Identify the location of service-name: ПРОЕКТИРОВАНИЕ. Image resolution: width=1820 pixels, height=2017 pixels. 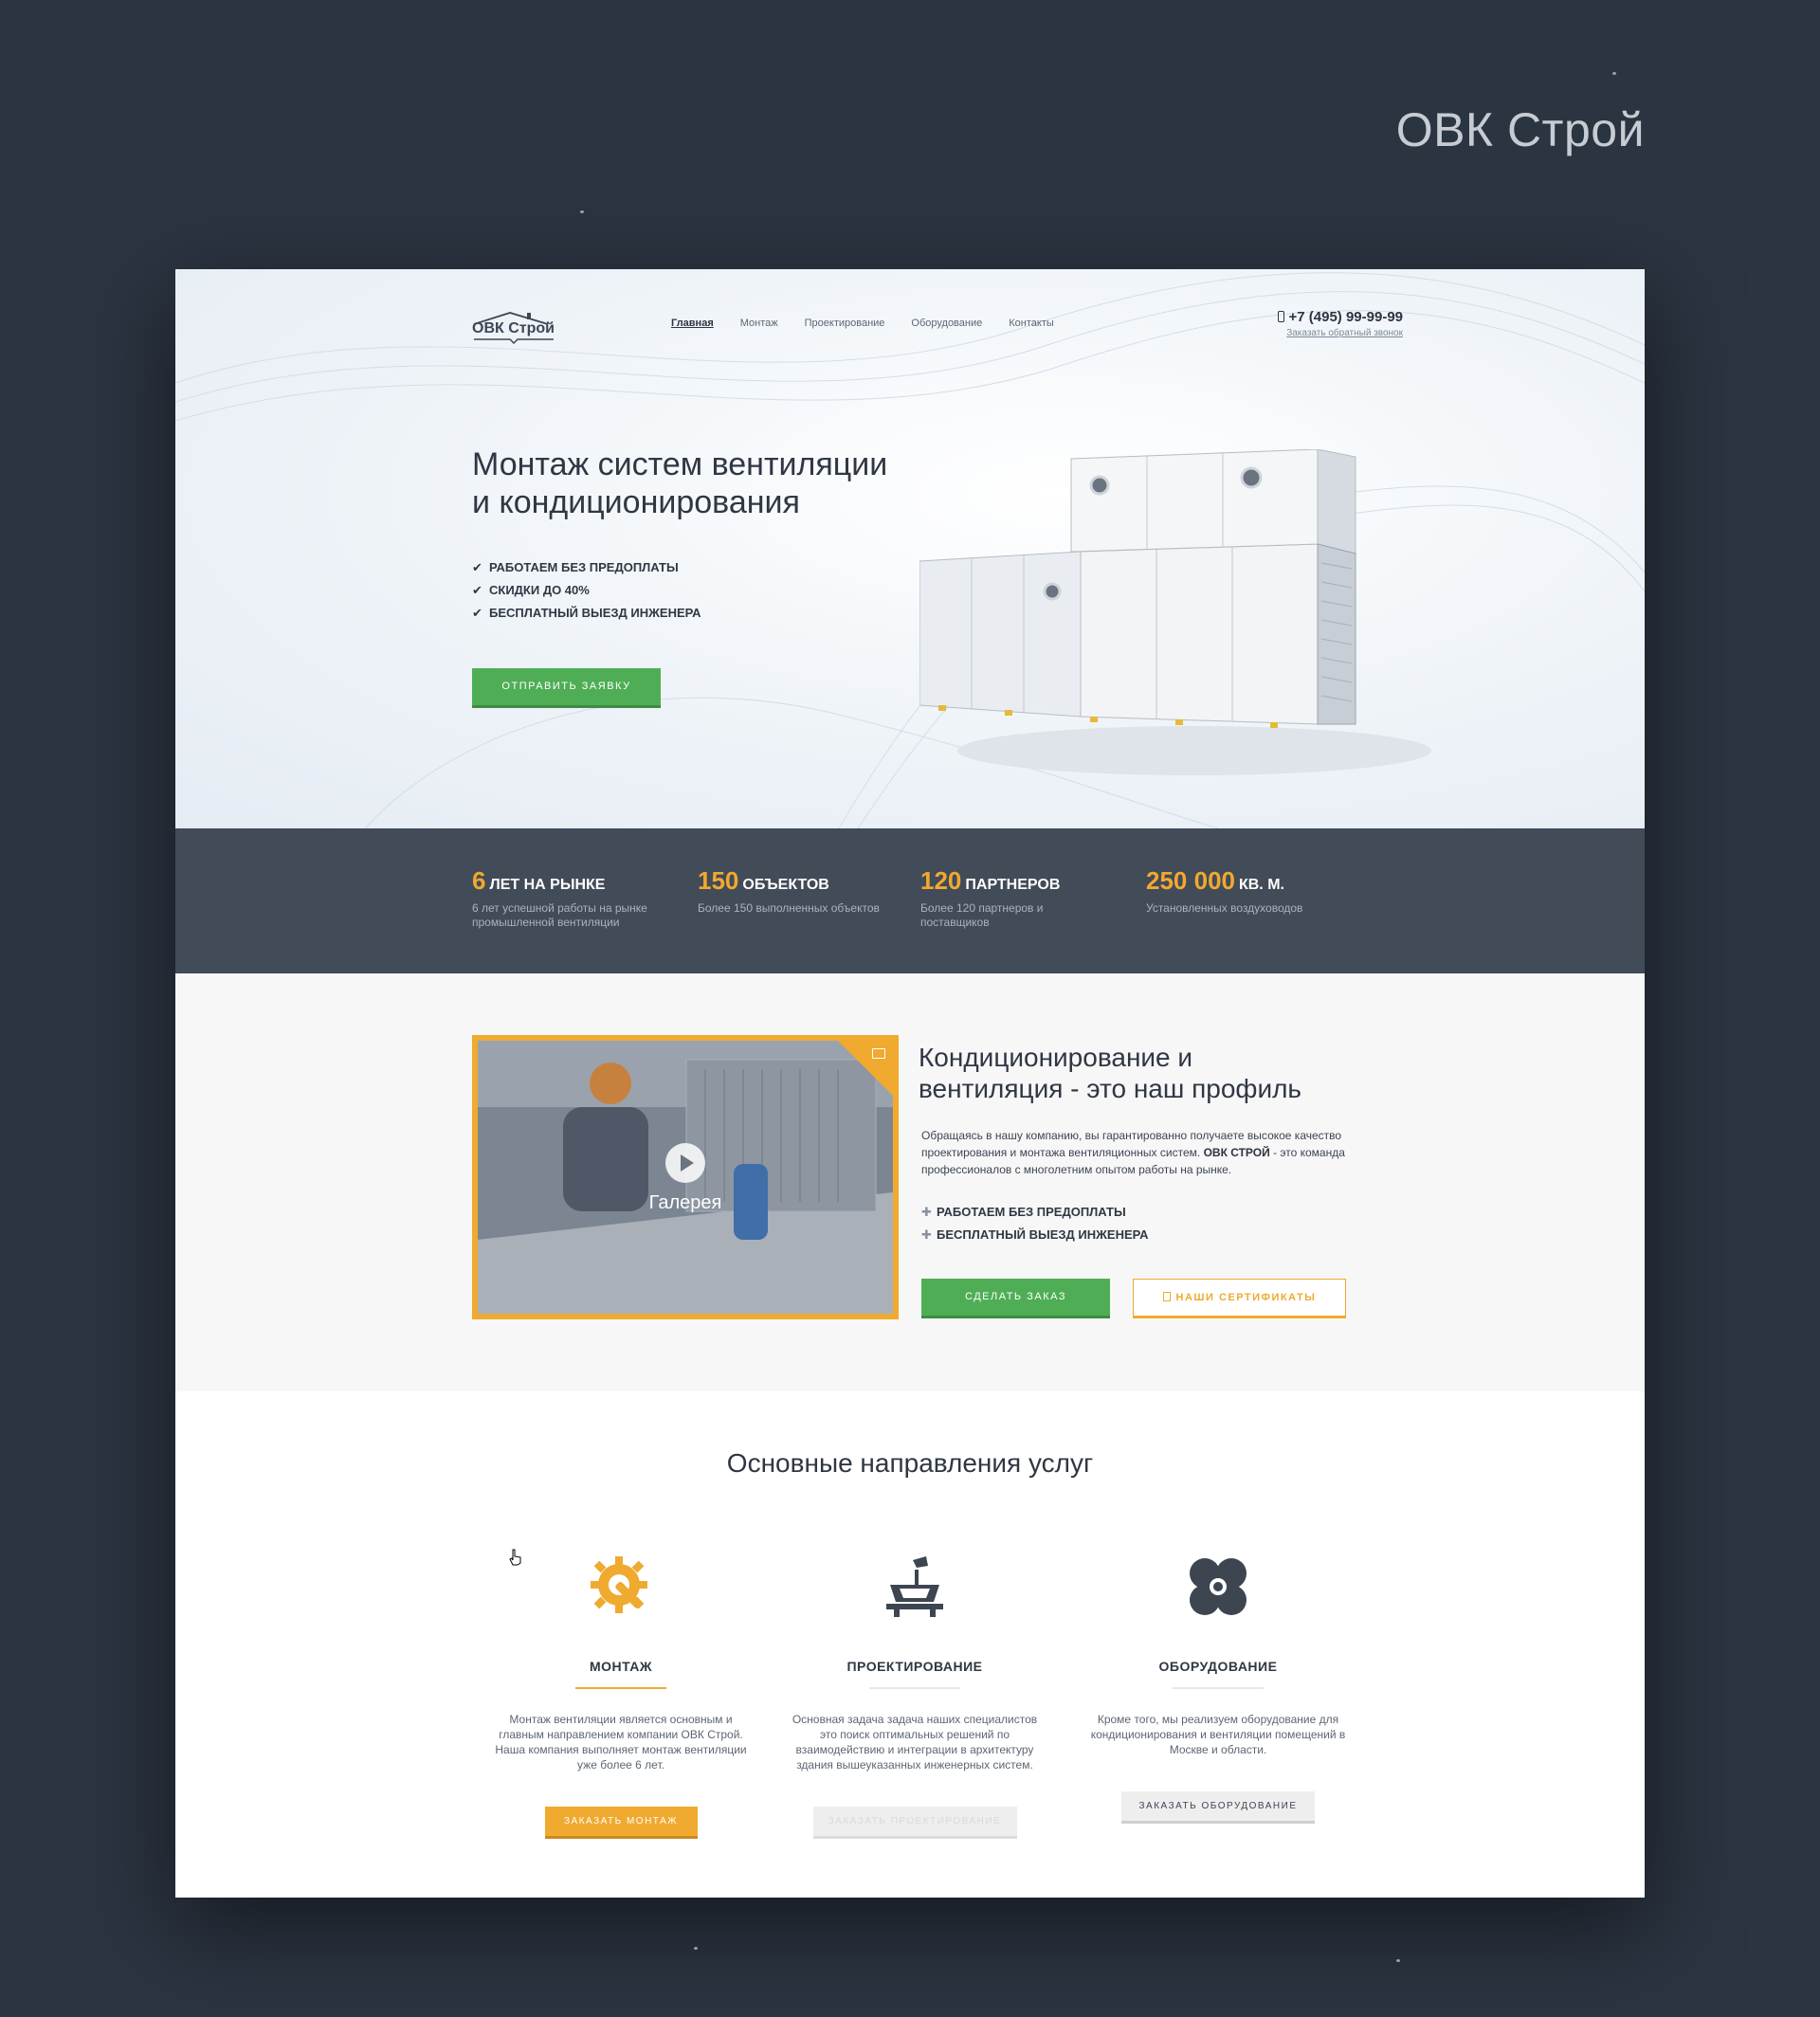
(914, 1666).